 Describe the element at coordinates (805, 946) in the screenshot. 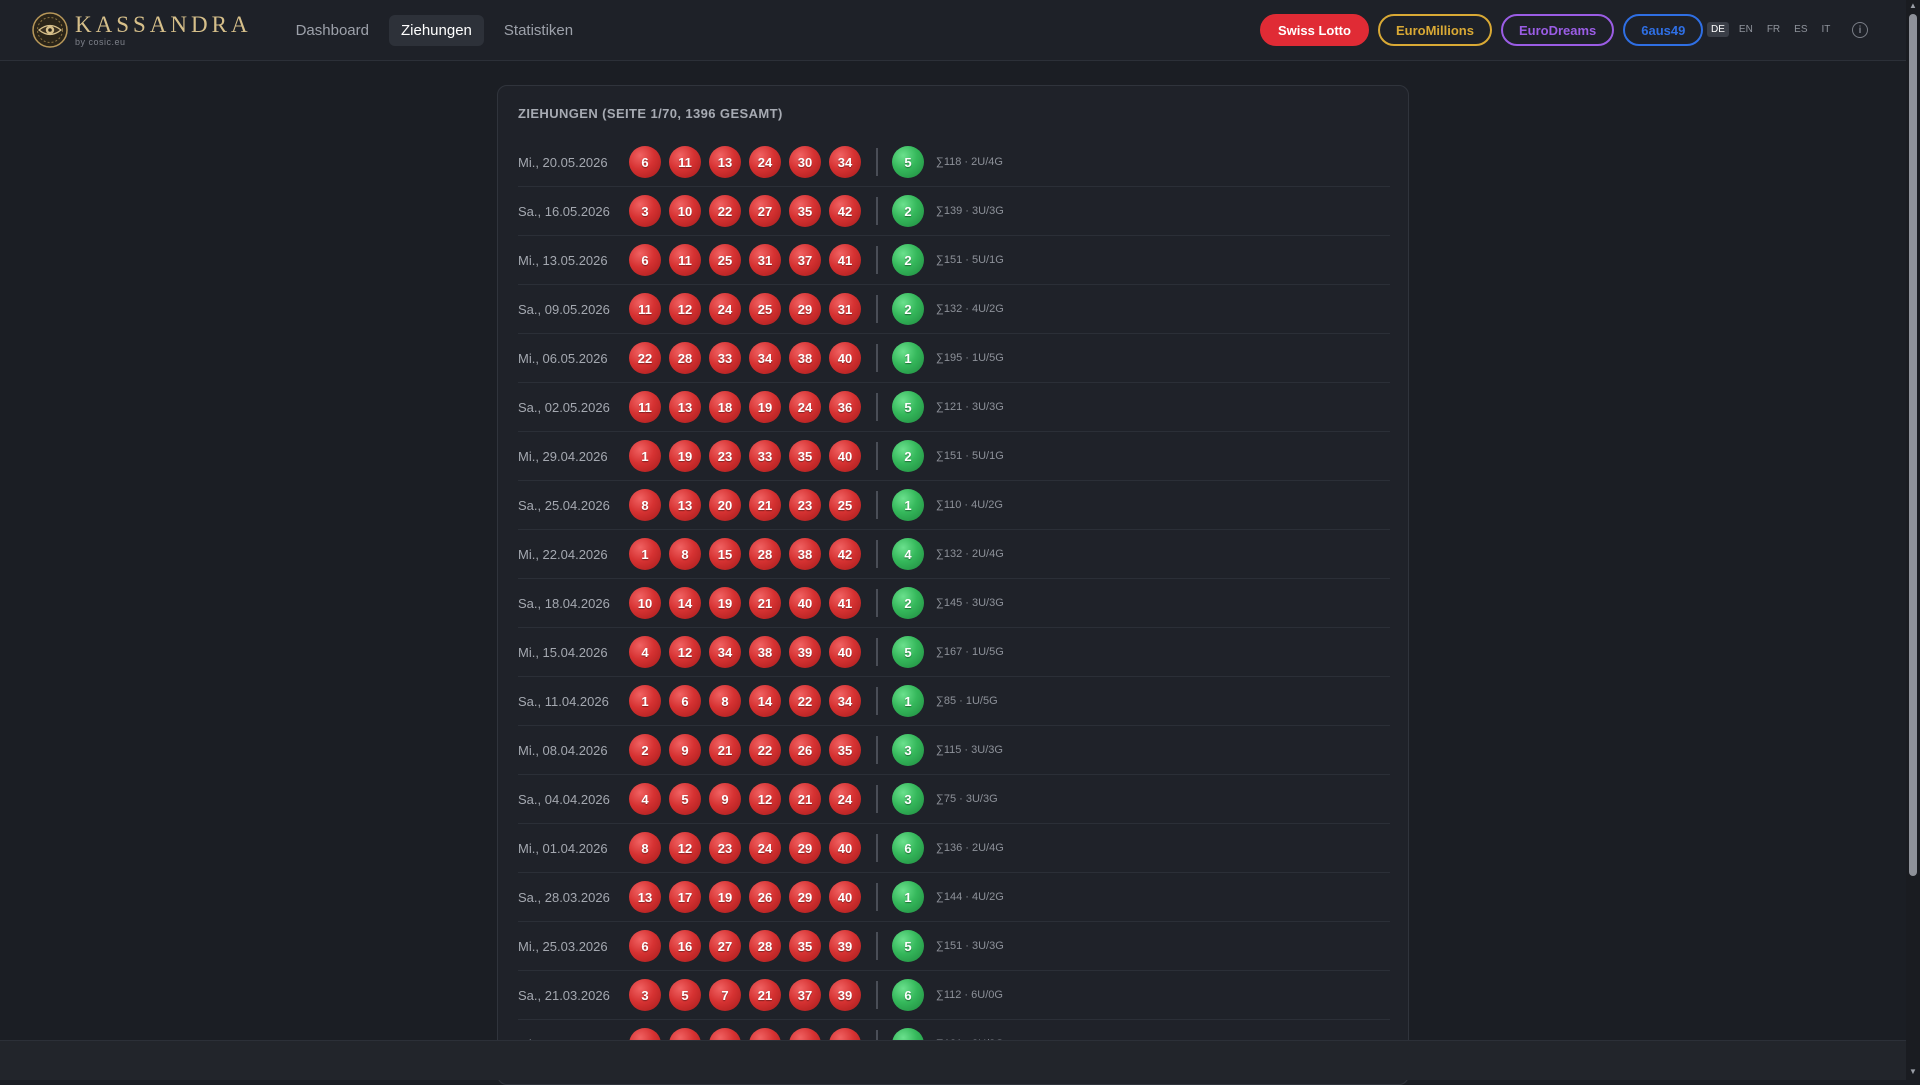

I see `number-ball: 35` at that location.